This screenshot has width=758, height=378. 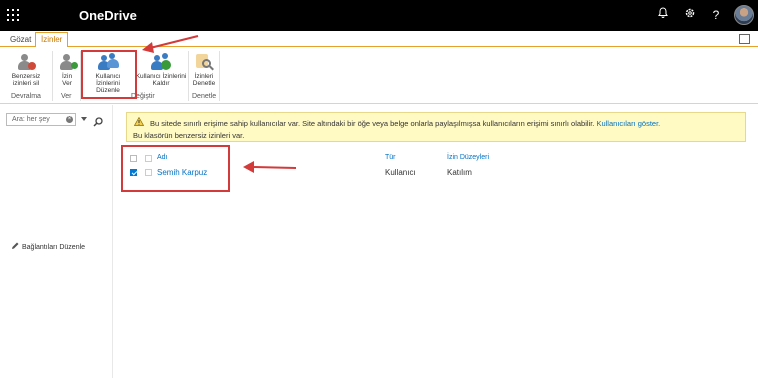 What do you see at coordinates (26, 62) in the screenshot?
I see `delete-unique-permissions-icon` at bounding box center [26, 62].